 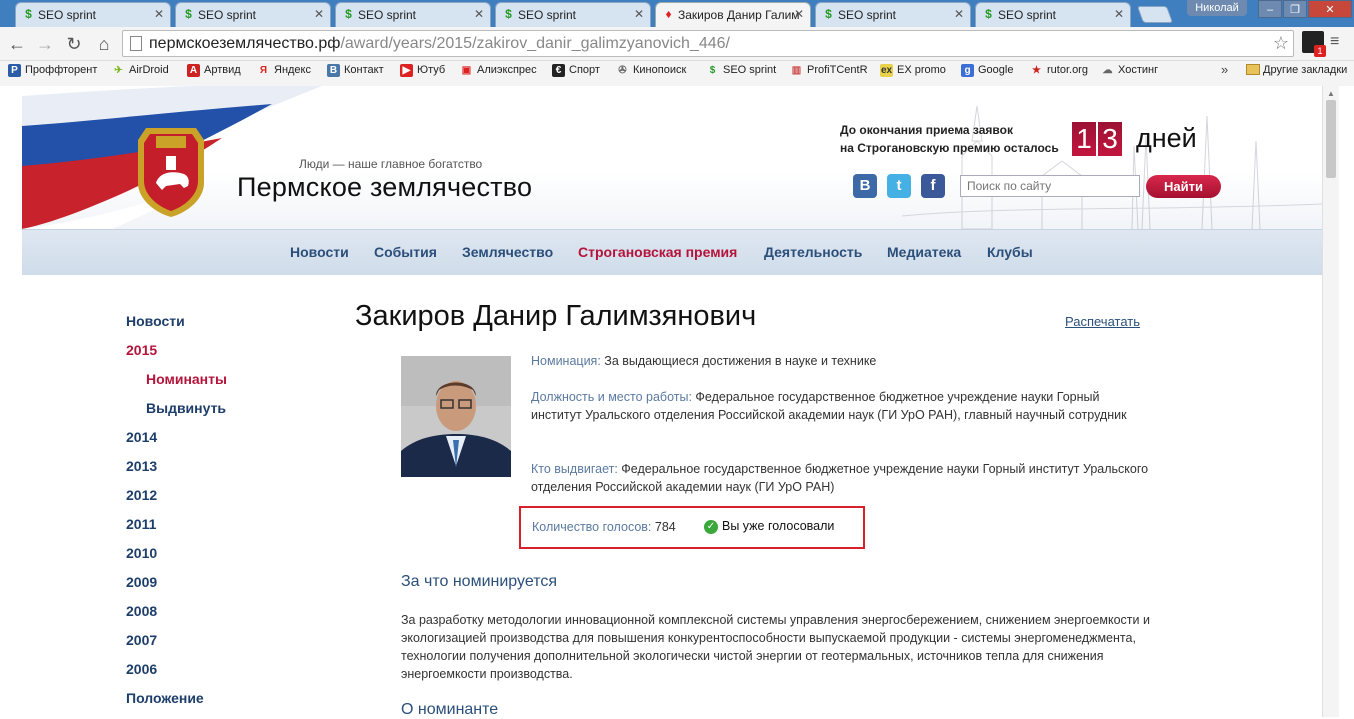 What do you see at coordinates (733, 14) in the screenshot?
I see `tab-active: ♦ Закиров Данир Галим ✕` at bounding box center [733, 14].